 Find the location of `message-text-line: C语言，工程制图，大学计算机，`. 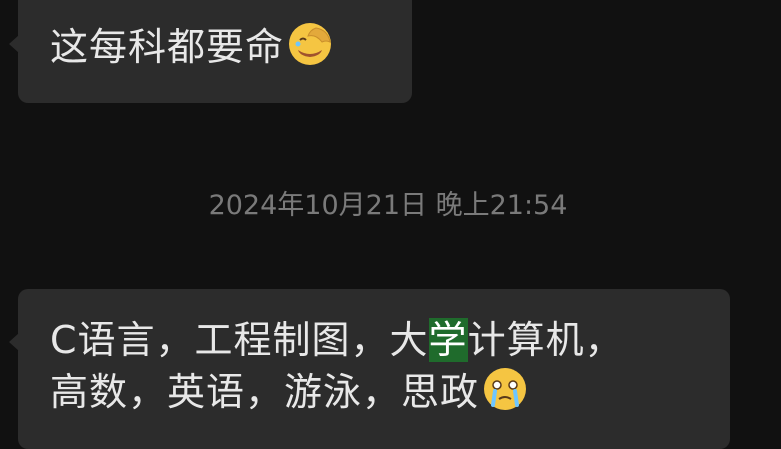

message-text-line: C语言，工程制图，大学计算机， is located at coordinates (337, 340).